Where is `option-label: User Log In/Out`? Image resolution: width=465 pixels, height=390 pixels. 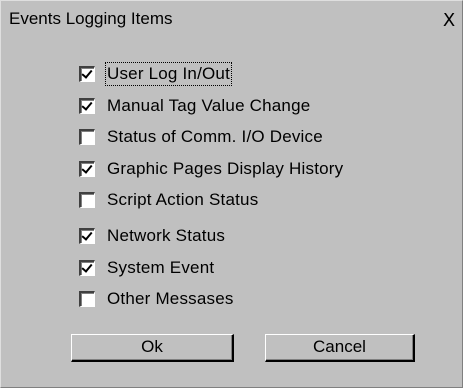 option-label: User Log In/Out is located at coordinates (168, 74).